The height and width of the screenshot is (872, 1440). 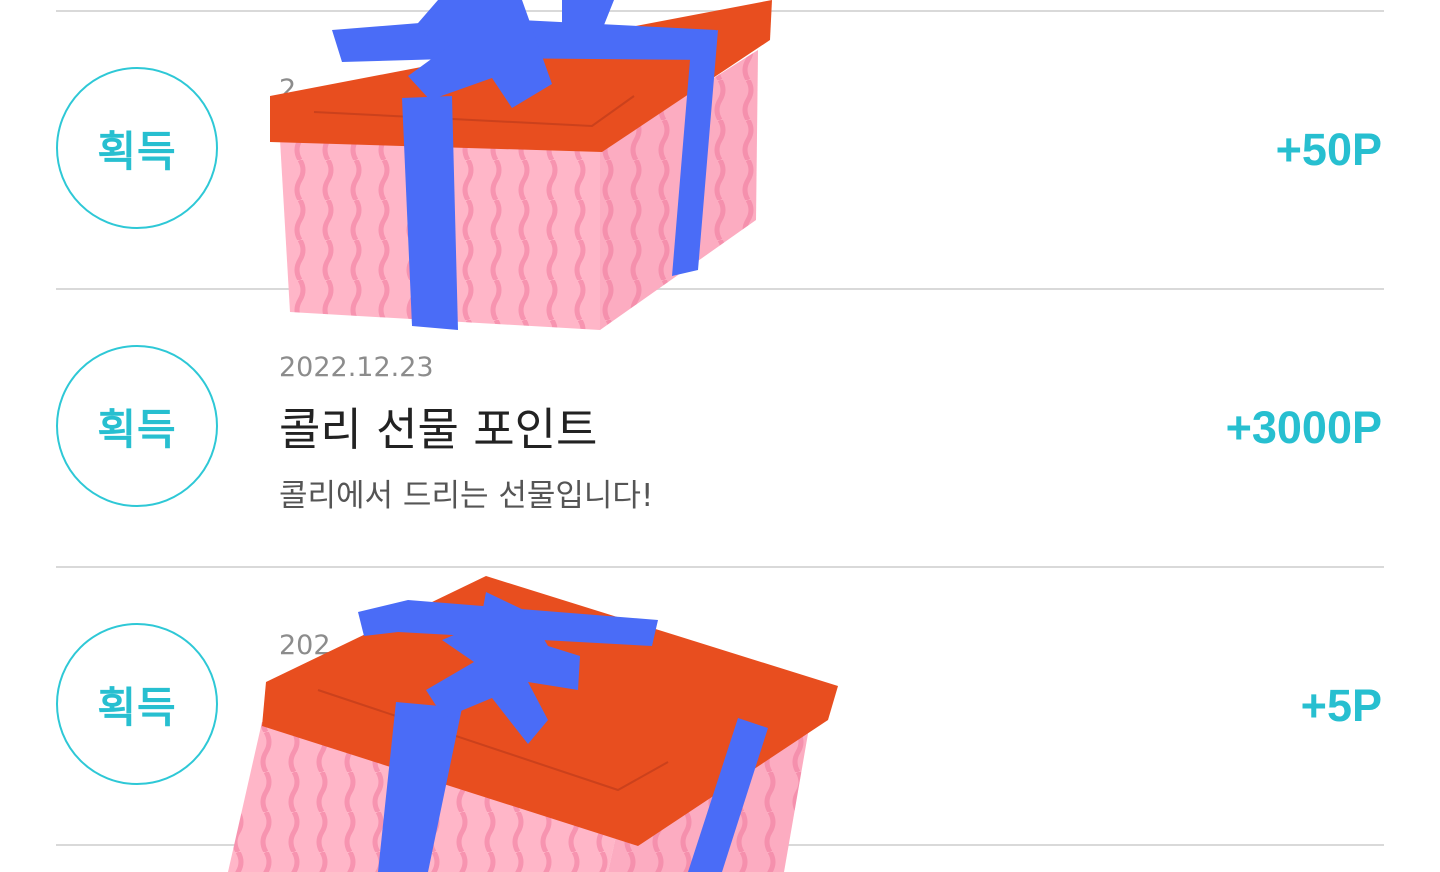 What do you see at coordinates (305, 645) in the screenshot?
I see `item-date: 202` at bounding box center [305, 645].